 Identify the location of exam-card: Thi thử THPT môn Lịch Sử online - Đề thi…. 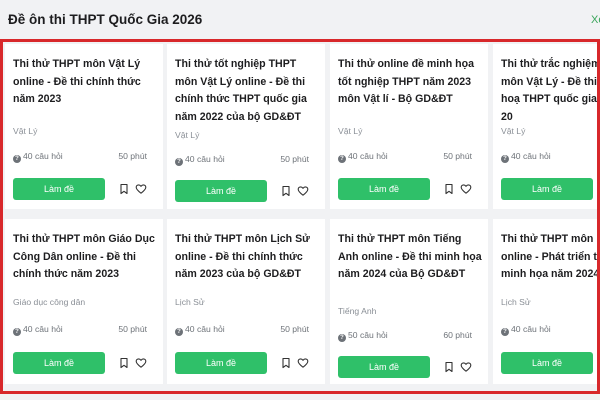
(246, 301).